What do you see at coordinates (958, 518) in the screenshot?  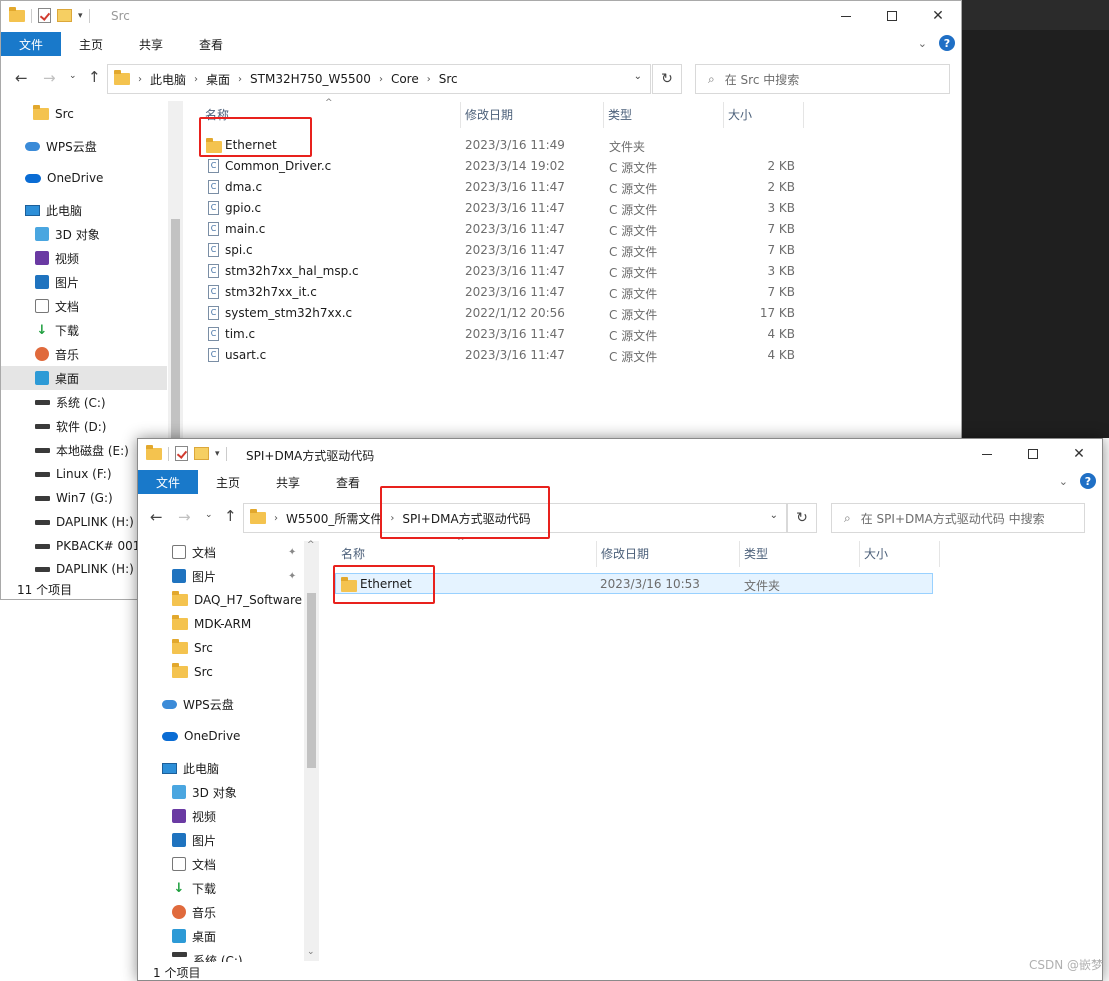 I see `search-box: ⌕ 在 SPI+DMA方式驱动代码 中搜索` at bounding box center [958, 518].